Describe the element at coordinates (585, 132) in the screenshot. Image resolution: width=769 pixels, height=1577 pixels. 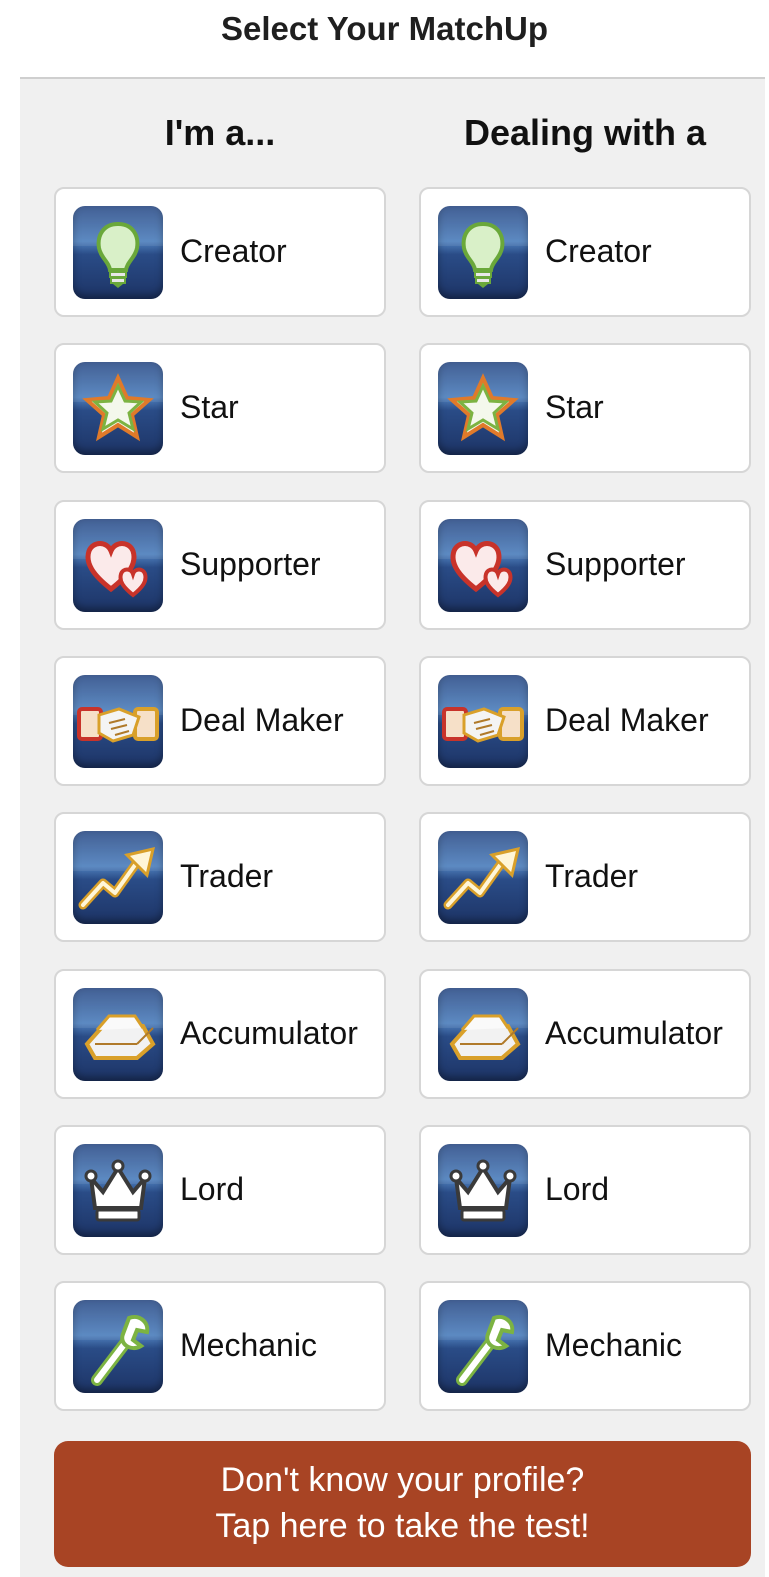
I see `their-profile-heading: Dealing with a` at that location.